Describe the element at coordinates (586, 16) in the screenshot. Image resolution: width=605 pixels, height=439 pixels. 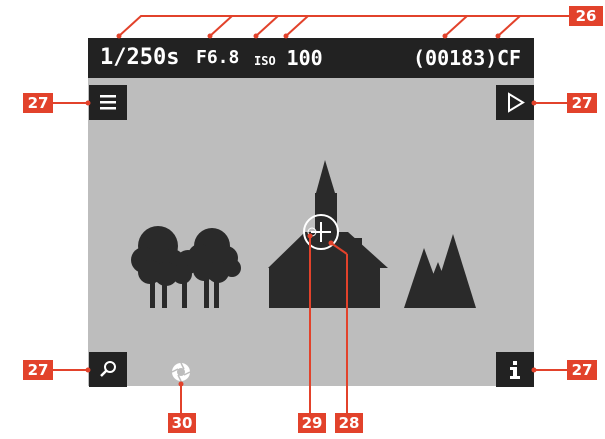
I see `callout-26: 26` at that location.